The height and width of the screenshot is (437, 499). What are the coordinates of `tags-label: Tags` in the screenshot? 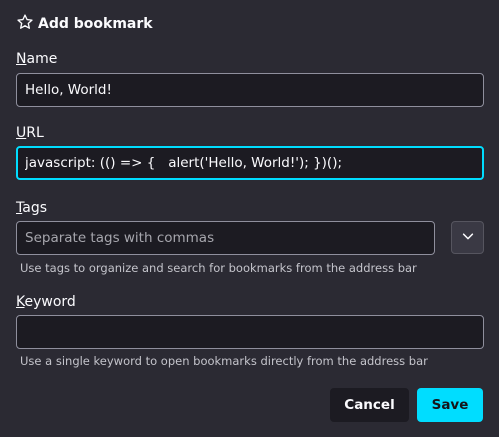 It's located at (31, 208).